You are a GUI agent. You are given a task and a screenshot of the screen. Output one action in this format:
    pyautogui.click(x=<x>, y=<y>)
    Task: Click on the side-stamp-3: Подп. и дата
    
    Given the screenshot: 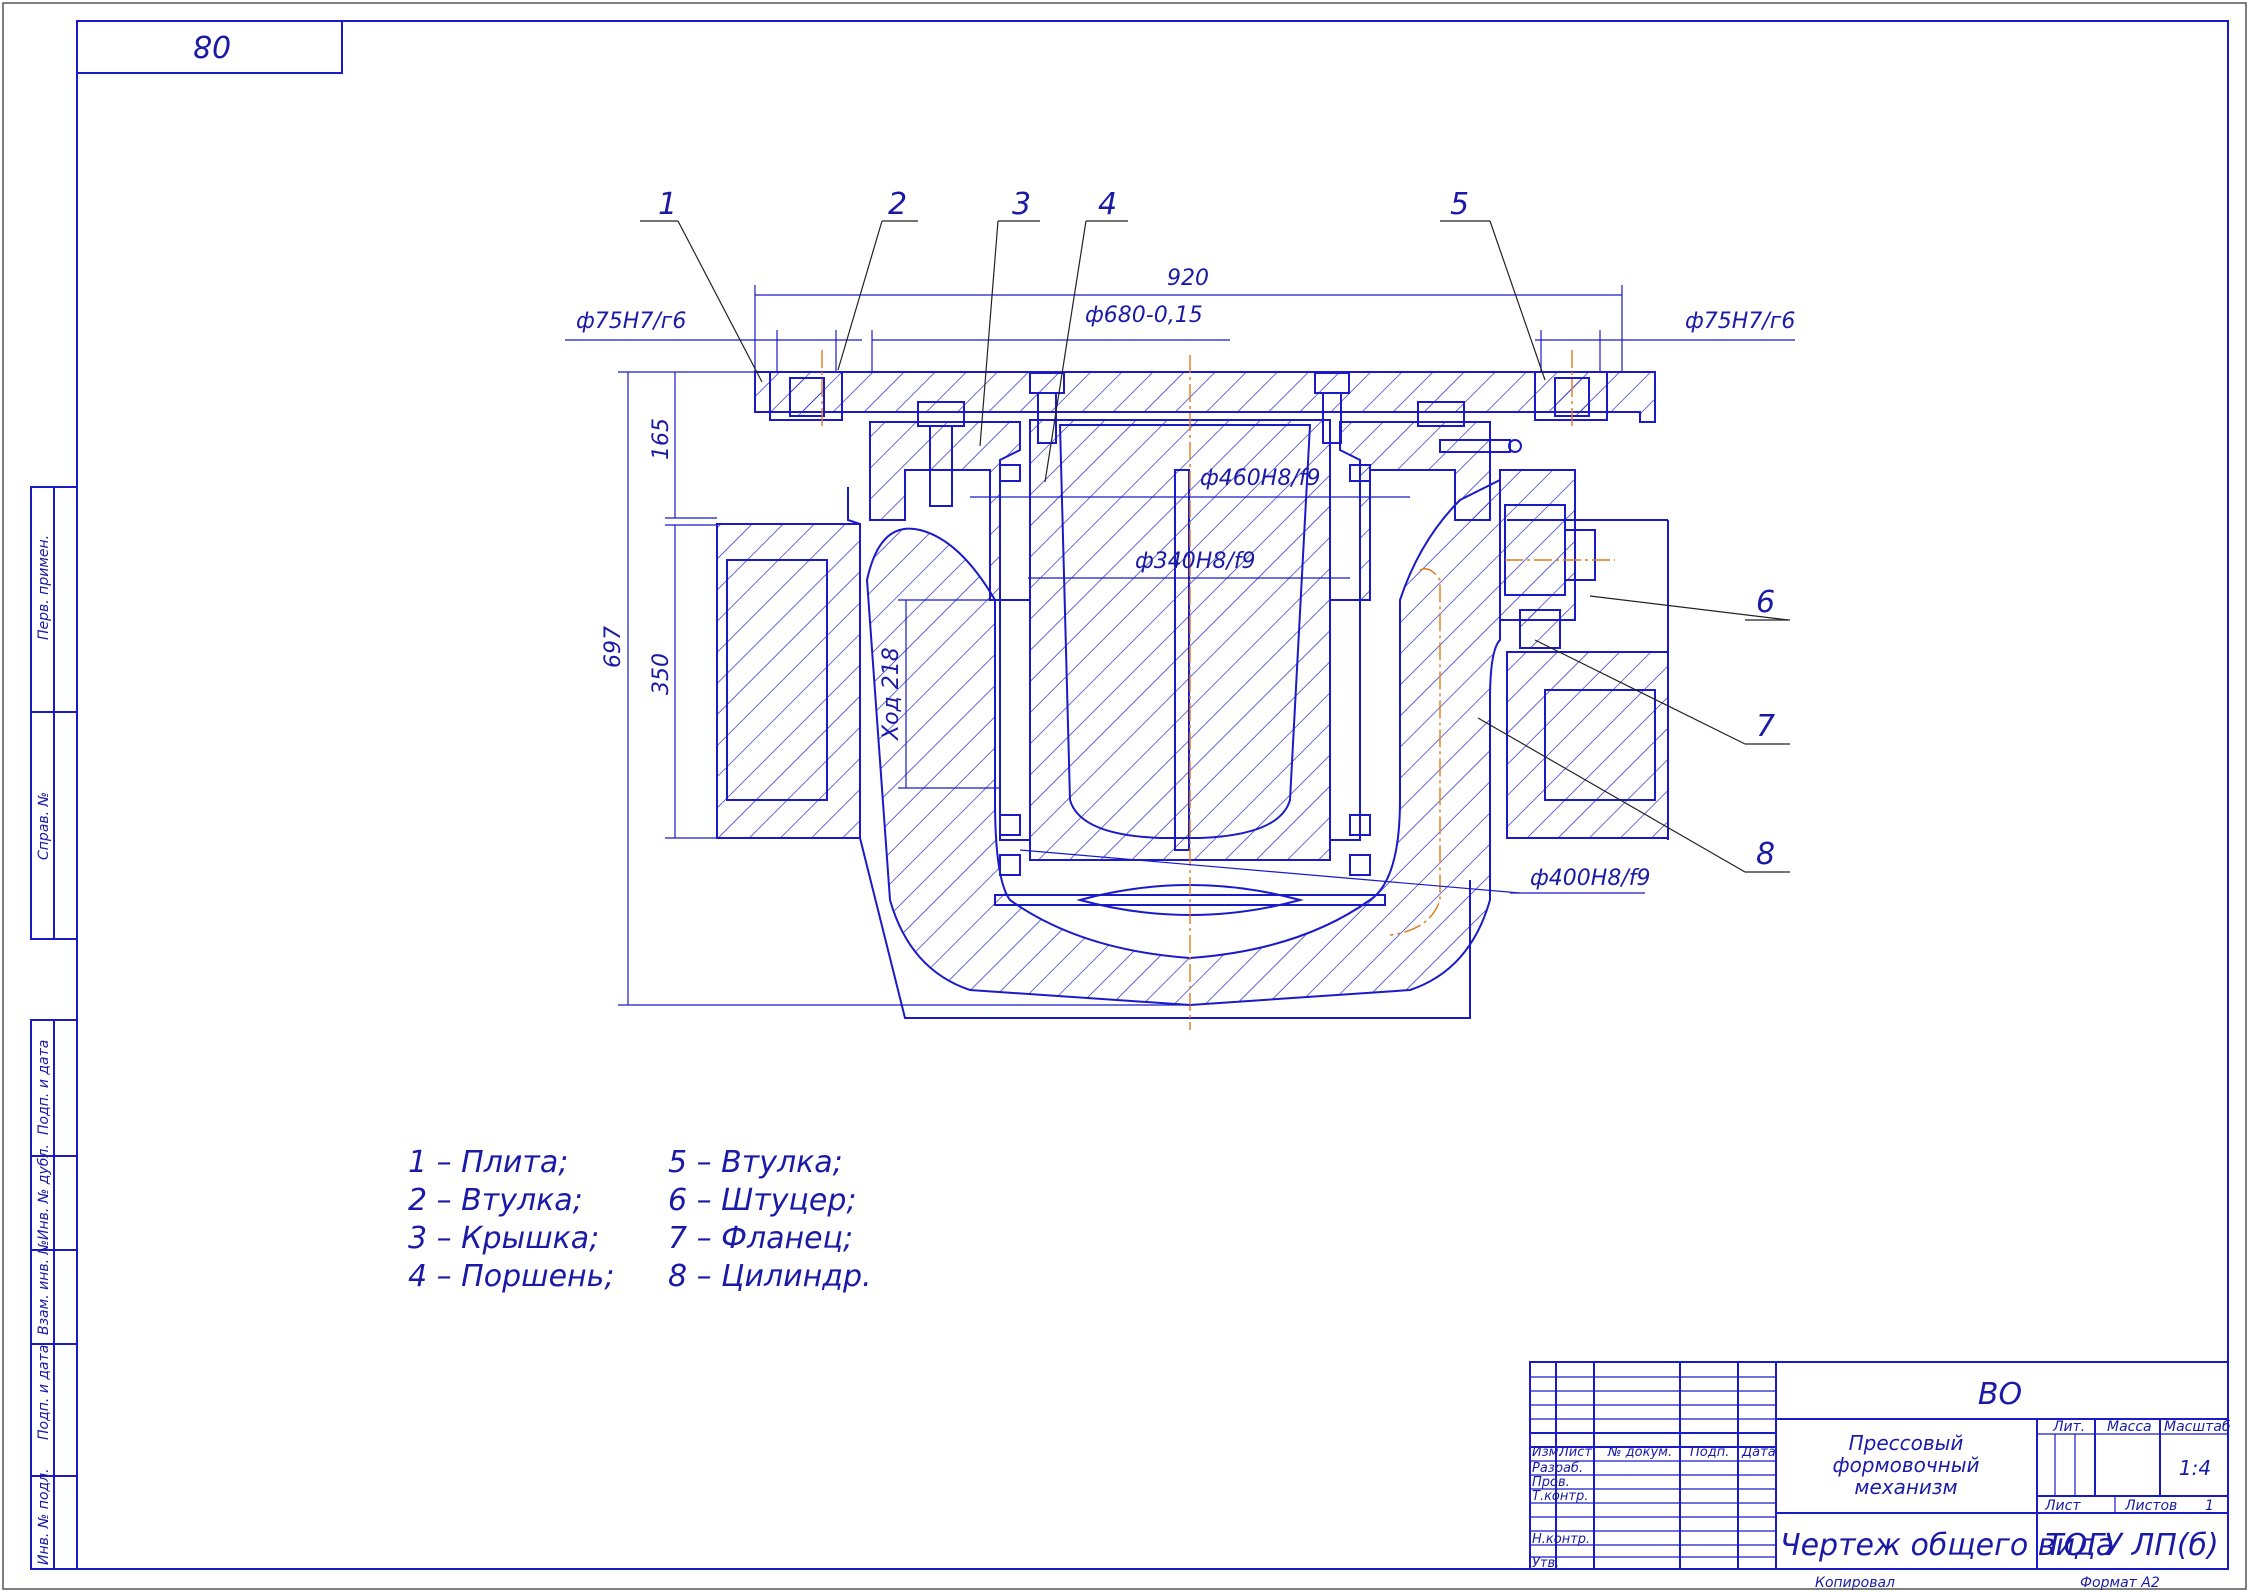 What is the action you would take?
    pyautogui.click(x=44, y=1087)
    